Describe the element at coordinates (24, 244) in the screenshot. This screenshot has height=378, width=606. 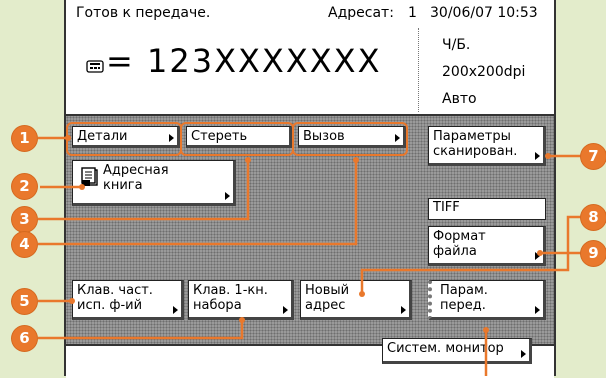
I see `callout-4: 4` at that location.